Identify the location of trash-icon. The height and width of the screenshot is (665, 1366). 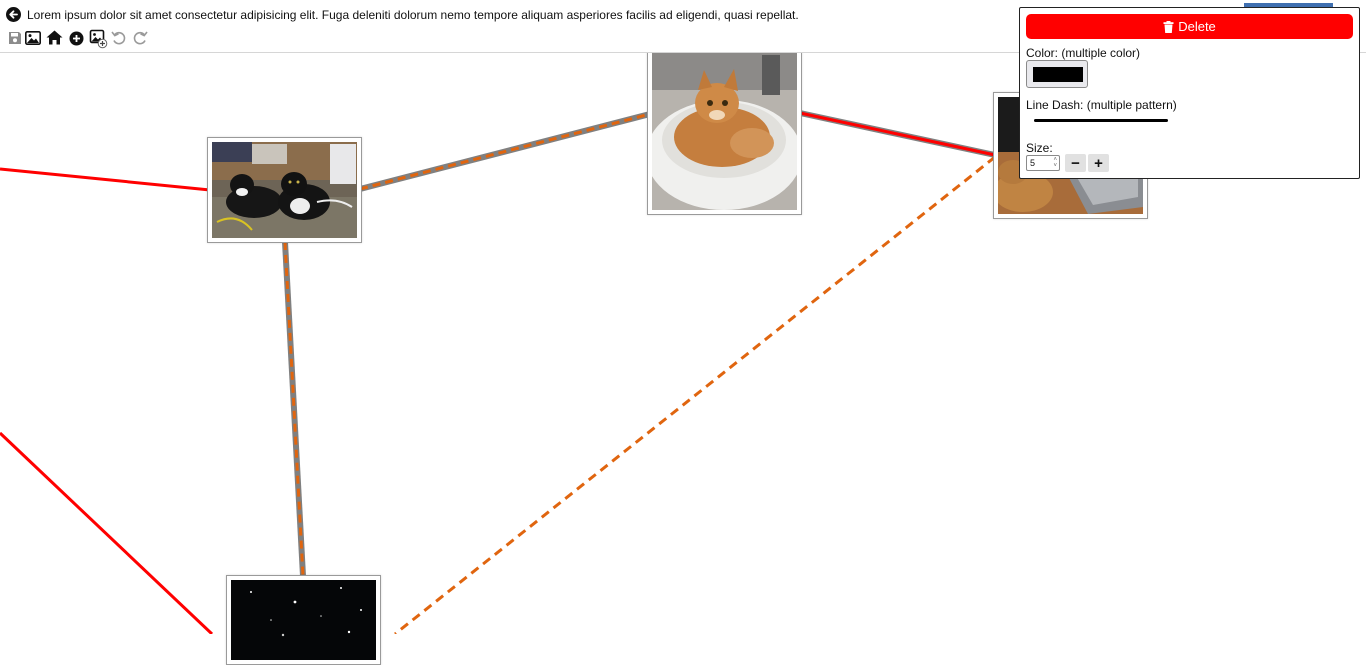
(1168, 26).